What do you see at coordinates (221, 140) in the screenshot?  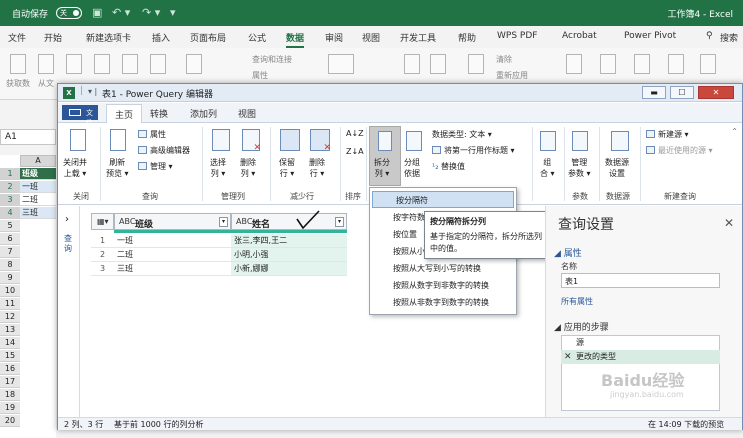 I see `choose-columns-icon` at bounding box center [221, 140].